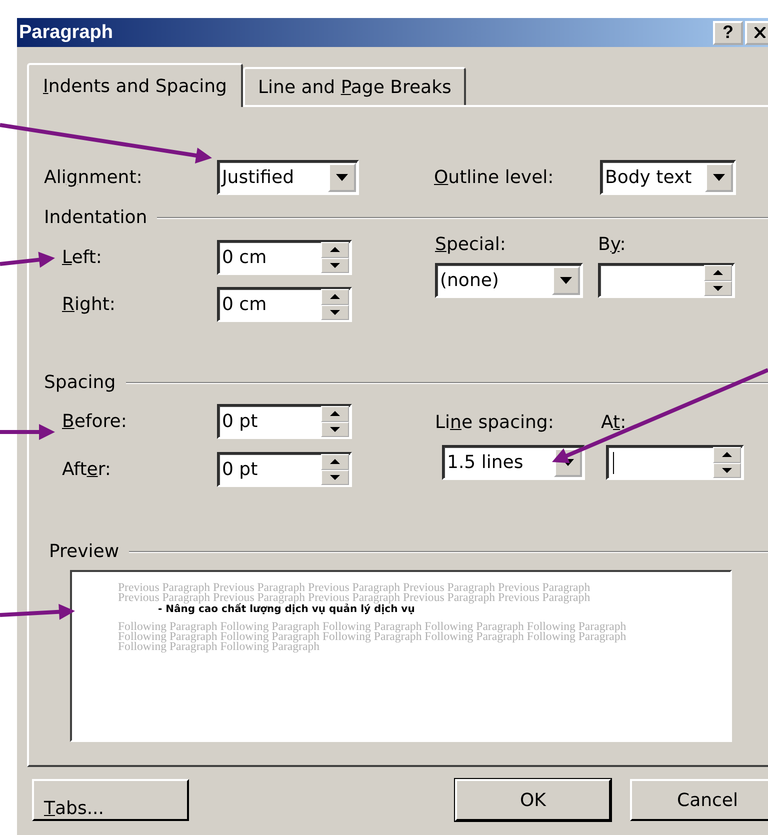 The image size is (768, 835). Describe the element at coordinates (613, 422) in the screenshot. I see `field-label: At:` at that location.